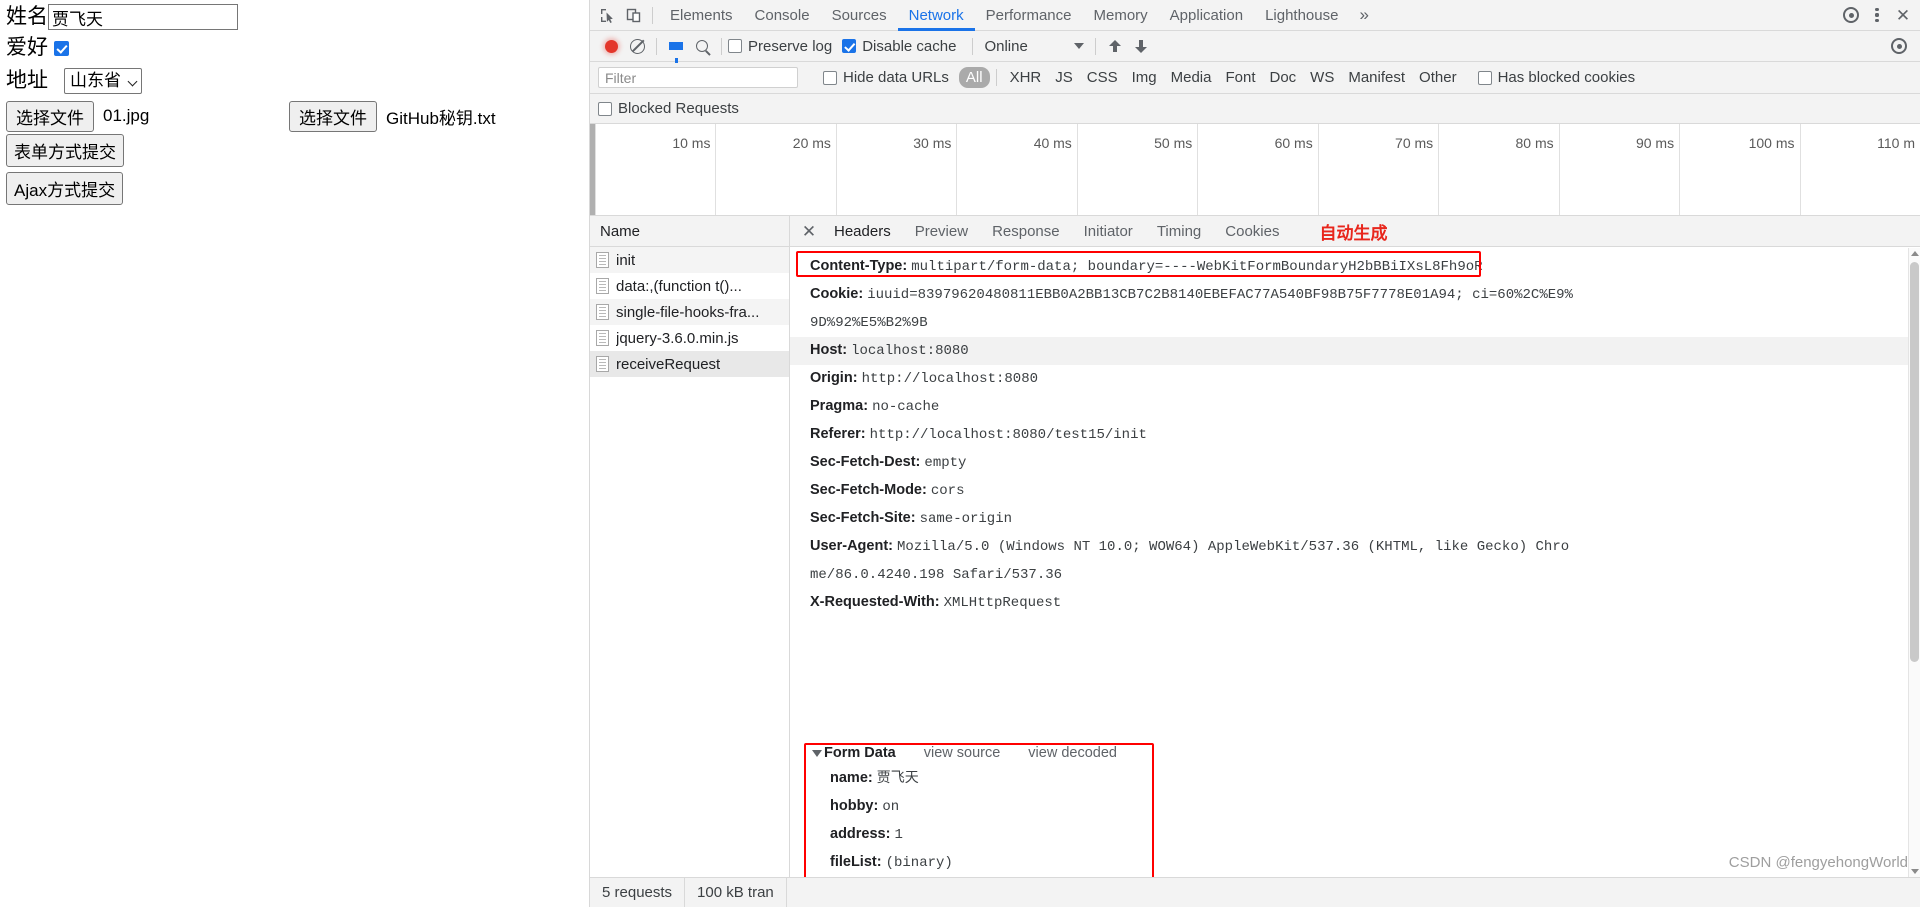  What do you see at coordinates (1144, 77) in the screenshot?
I see `type-filter-img: Img` at bounding box center [1144, 77].